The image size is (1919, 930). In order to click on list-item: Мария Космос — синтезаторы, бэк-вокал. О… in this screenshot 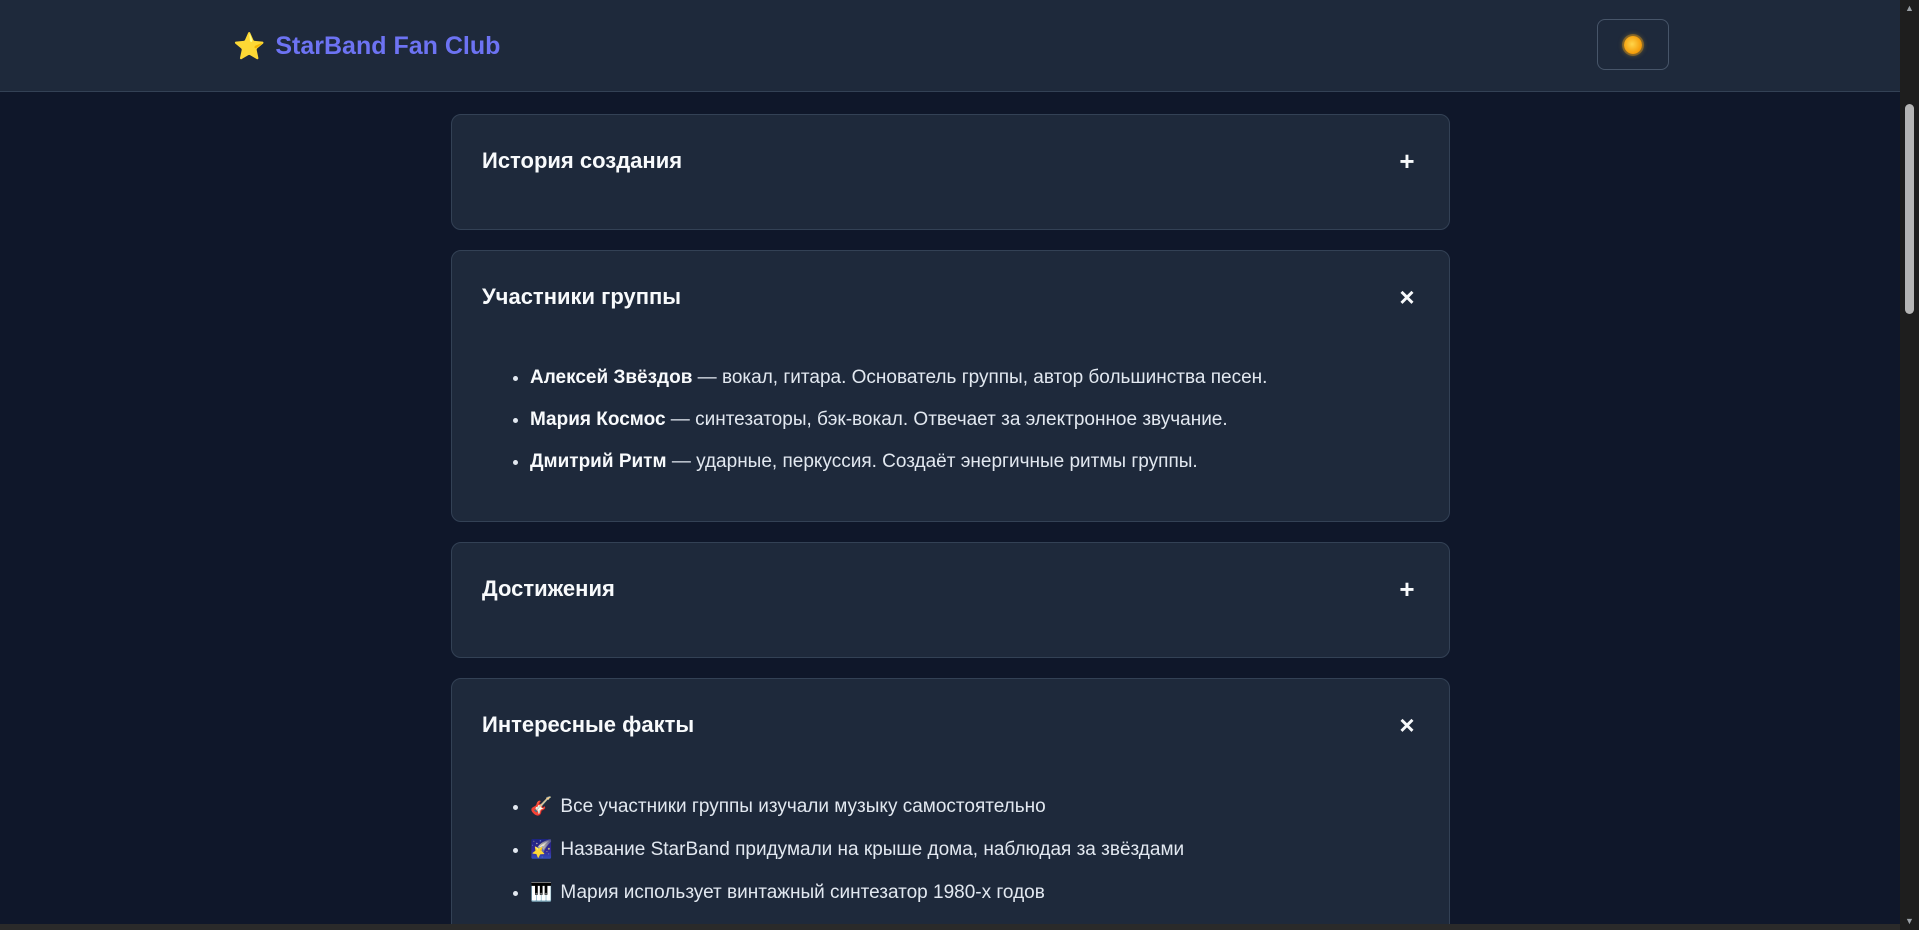, I will do `click(974, 420)`.